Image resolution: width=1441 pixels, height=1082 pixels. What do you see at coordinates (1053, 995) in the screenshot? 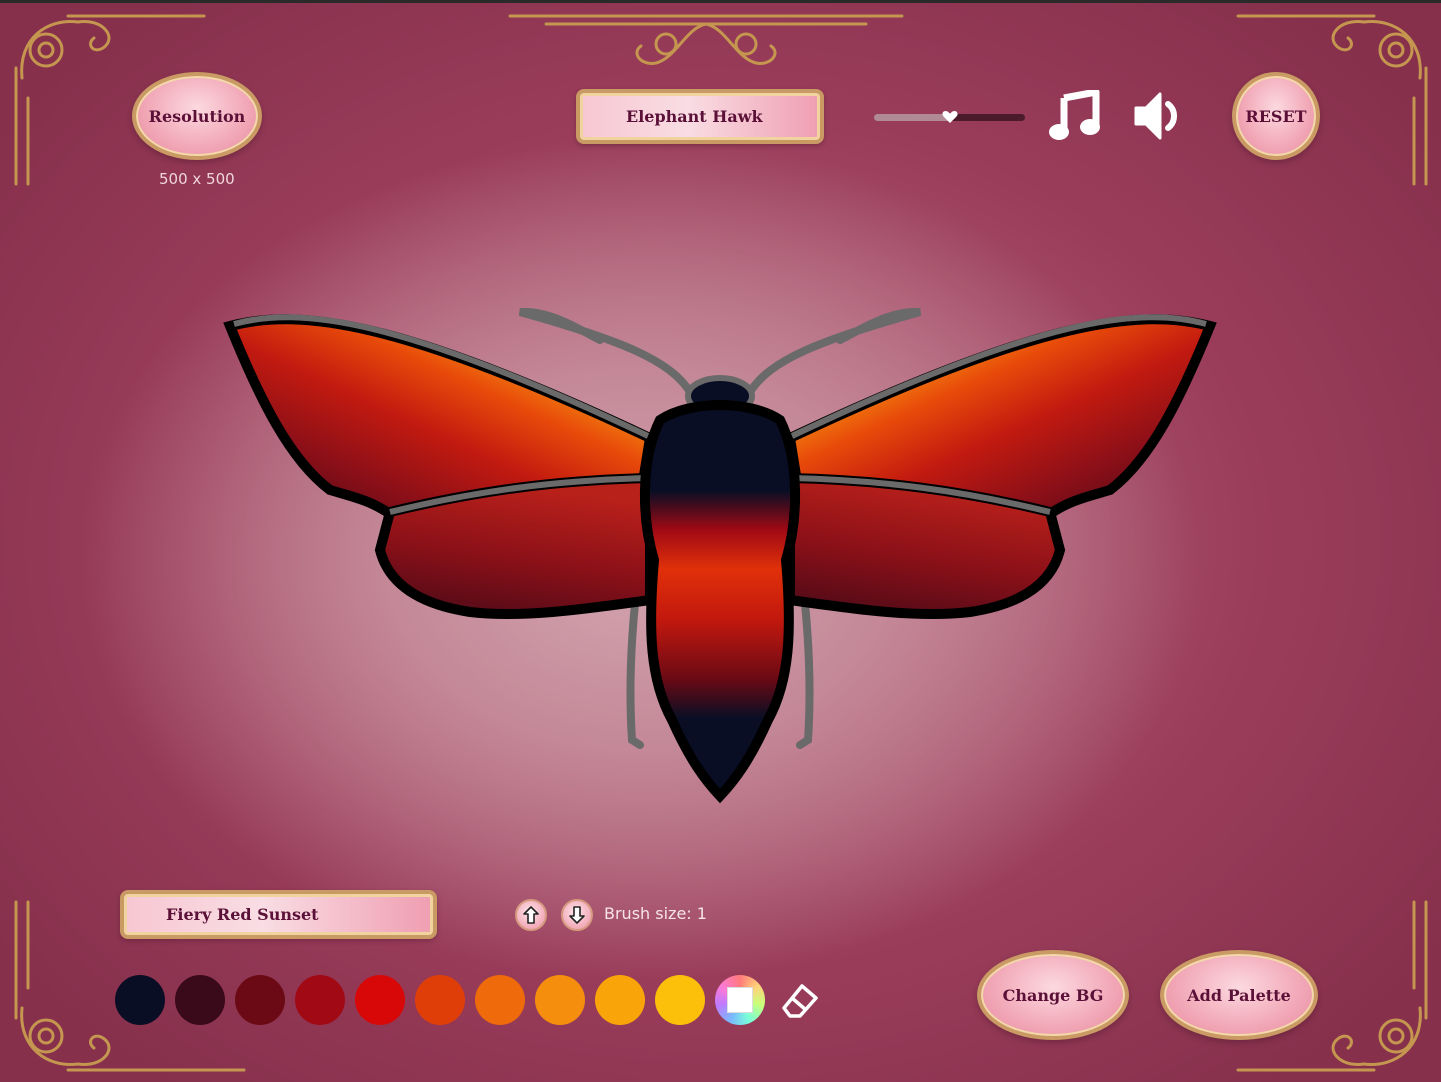
I see `change-bg-button: Change BG` at bounding box center [1053, 995].